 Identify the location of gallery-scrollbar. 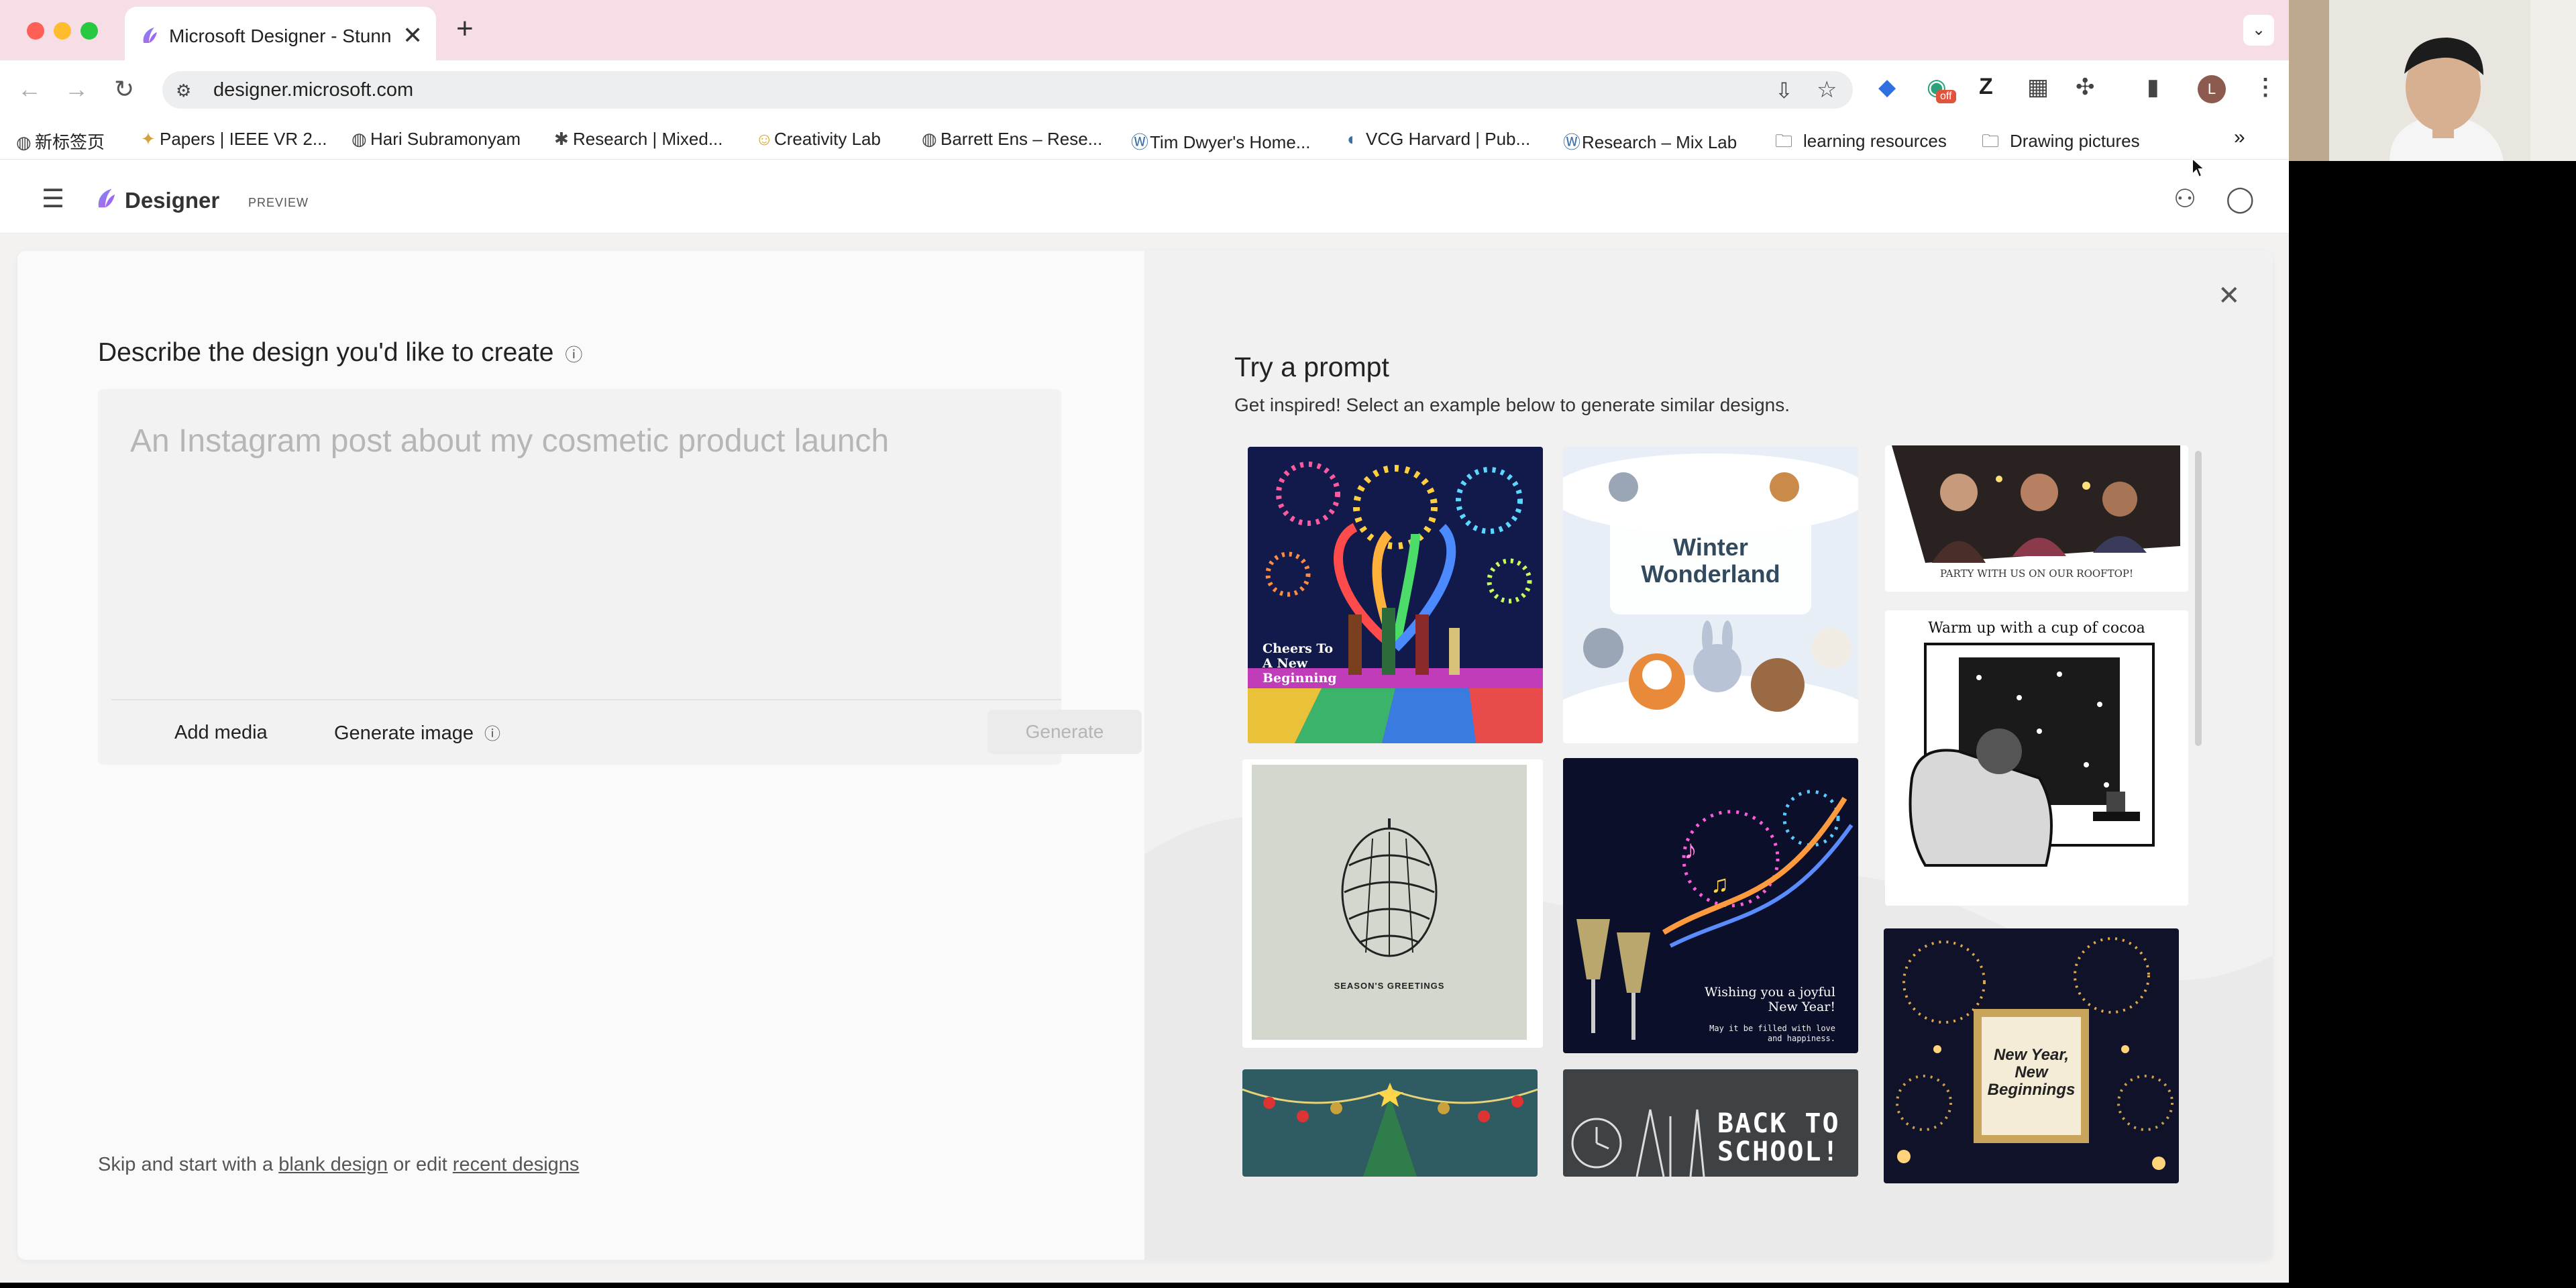
(2198, 598).